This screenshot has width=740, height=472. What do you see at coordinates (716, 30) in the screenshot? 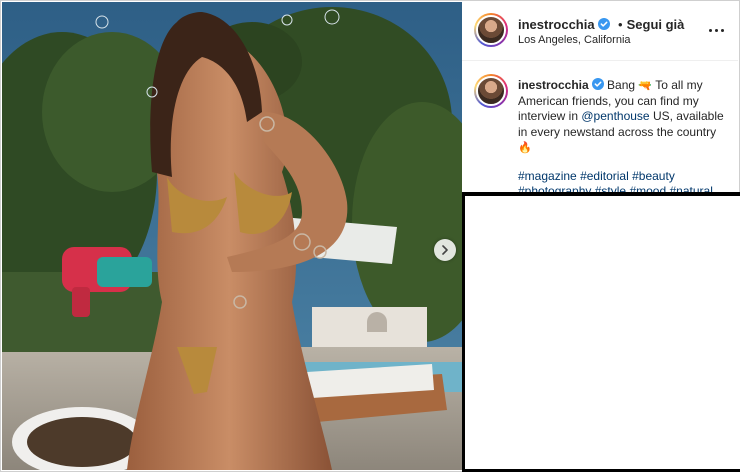
I see `more-options-icon` at bounding box center [716, 30].